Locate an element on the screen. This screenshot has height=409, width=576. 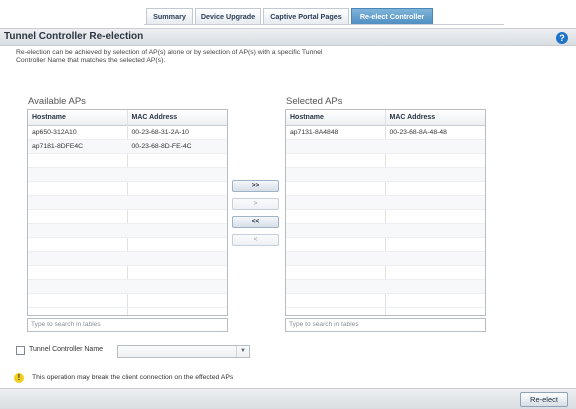
tunnel-controller-label: Tunnel Controller Name is located at coordinates (66, 349).